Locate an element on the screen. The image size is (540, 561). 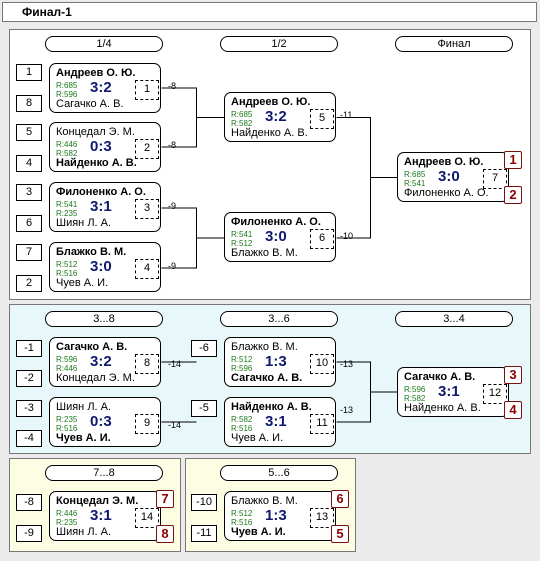
player-2-name: Блажко В. М. is located at coordinates (264, 253).